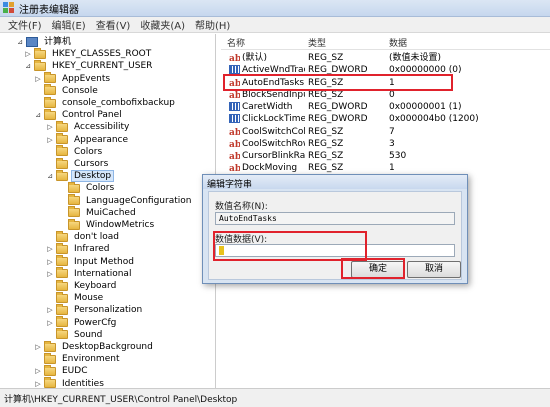 This screenshot has width=550, height=407. Describe the element at coordinates (89, 53) in the screenshot. I see `tree-item: ▷ HKEY_CLASSES_ROOT` at that location.